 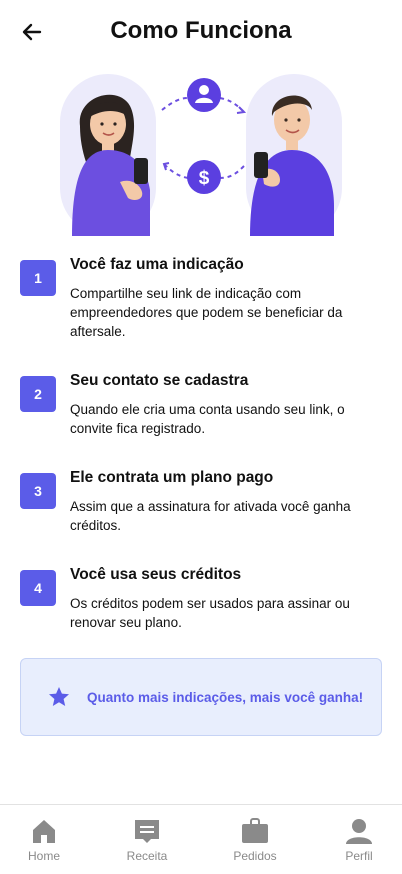 What do you see at coordinates (202, 151) in the screenshot?
I see `referral-illustration: $` at bounding box center [202, 151].